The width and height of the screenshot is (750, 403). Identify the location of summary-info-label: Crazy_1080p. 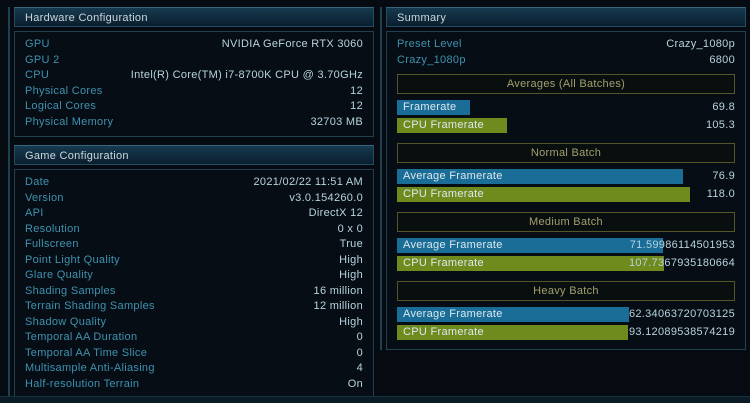
(431, 59).